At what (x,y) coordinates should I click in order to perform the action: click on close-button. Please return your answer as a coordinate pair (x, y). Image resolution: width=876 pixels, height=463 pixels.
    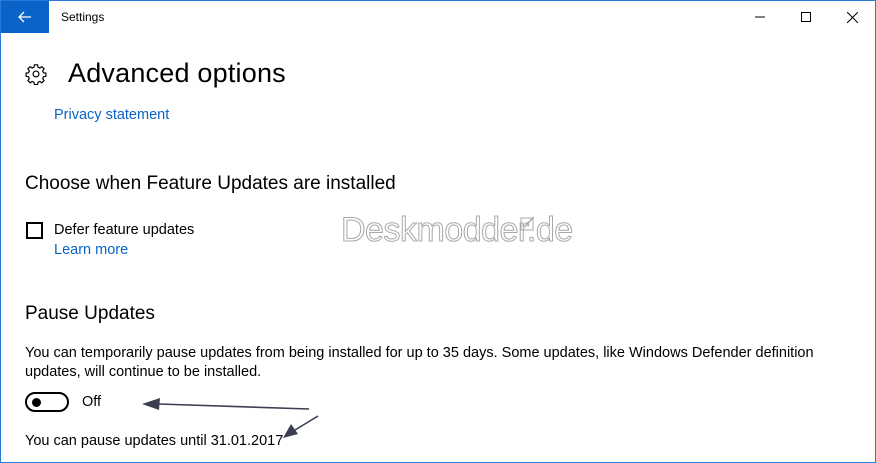
    Looking at the image, I should click on (852, 17).